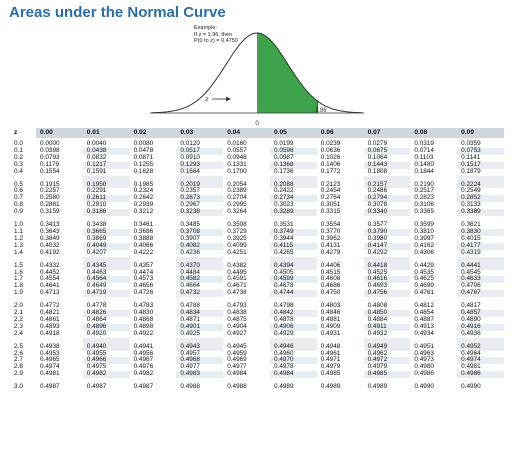 Image resolution: width=514 pixels, height=474 pixels. I want to click on table-cell: 0.4927, so click(246, 334).